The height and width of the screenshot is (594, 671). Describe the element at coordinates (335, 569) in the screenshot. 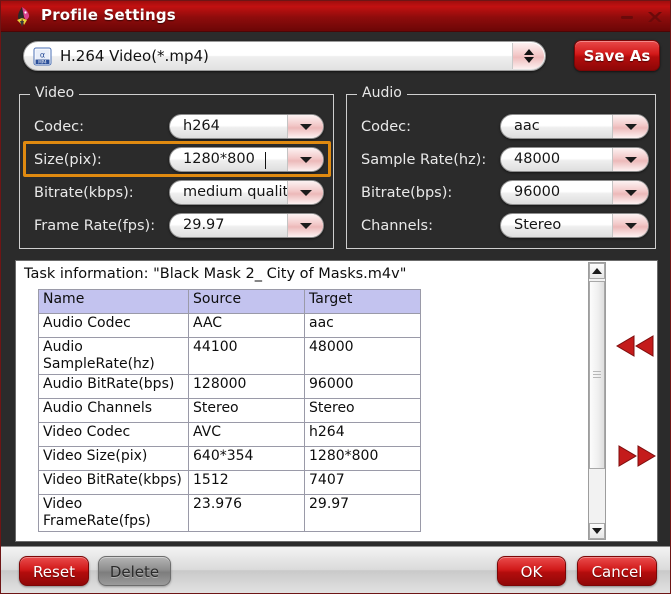

I see `dialog-footer: Reset Delete OK Cancel` at that location.